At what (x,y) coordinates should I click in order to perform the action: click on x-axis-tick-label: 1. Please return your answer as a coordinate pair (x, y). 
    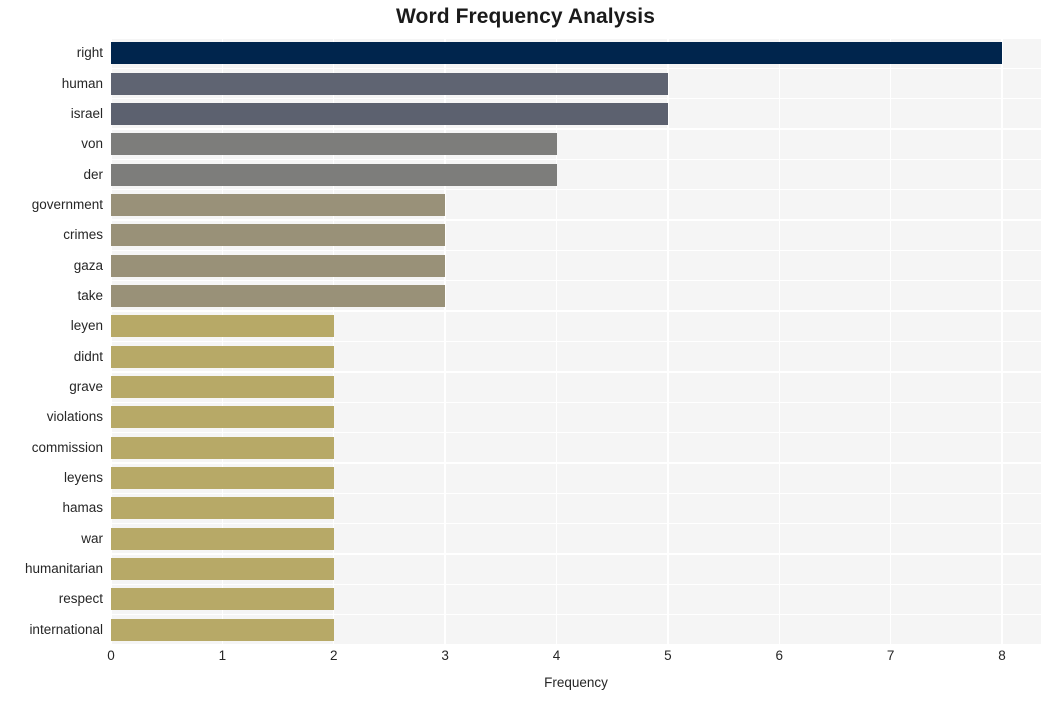
    Looking at the image, I should click on (222, 655).